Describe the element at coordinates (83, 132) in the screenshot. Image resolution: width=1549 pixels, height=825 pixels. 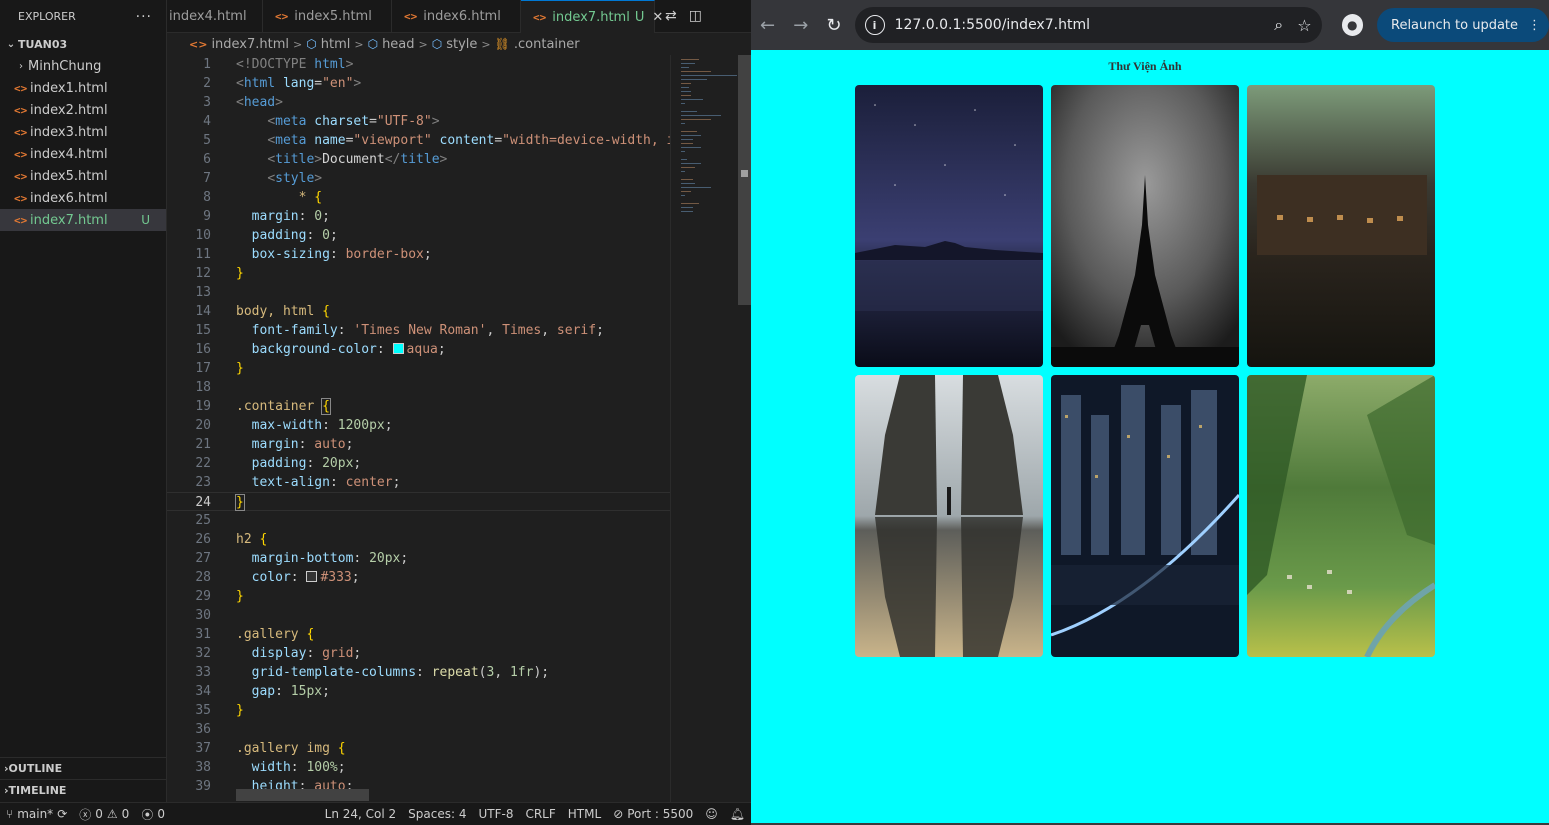
I see `explorer-item-index3: <> index3.html` at that location.